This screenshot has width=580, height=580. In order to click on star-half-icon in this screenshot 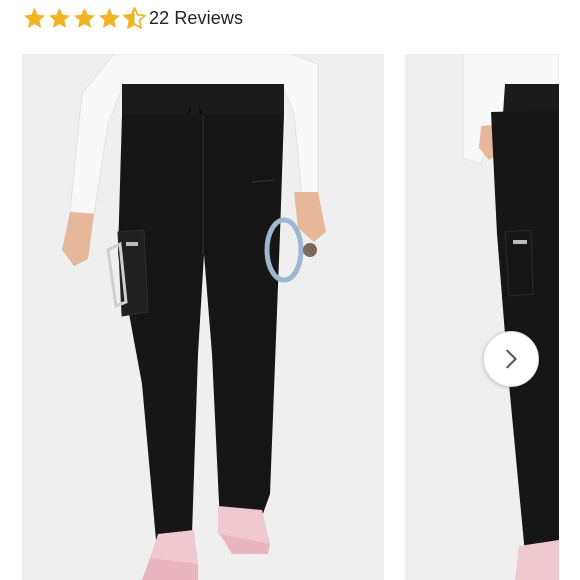, I will do `click(134, 18)`.